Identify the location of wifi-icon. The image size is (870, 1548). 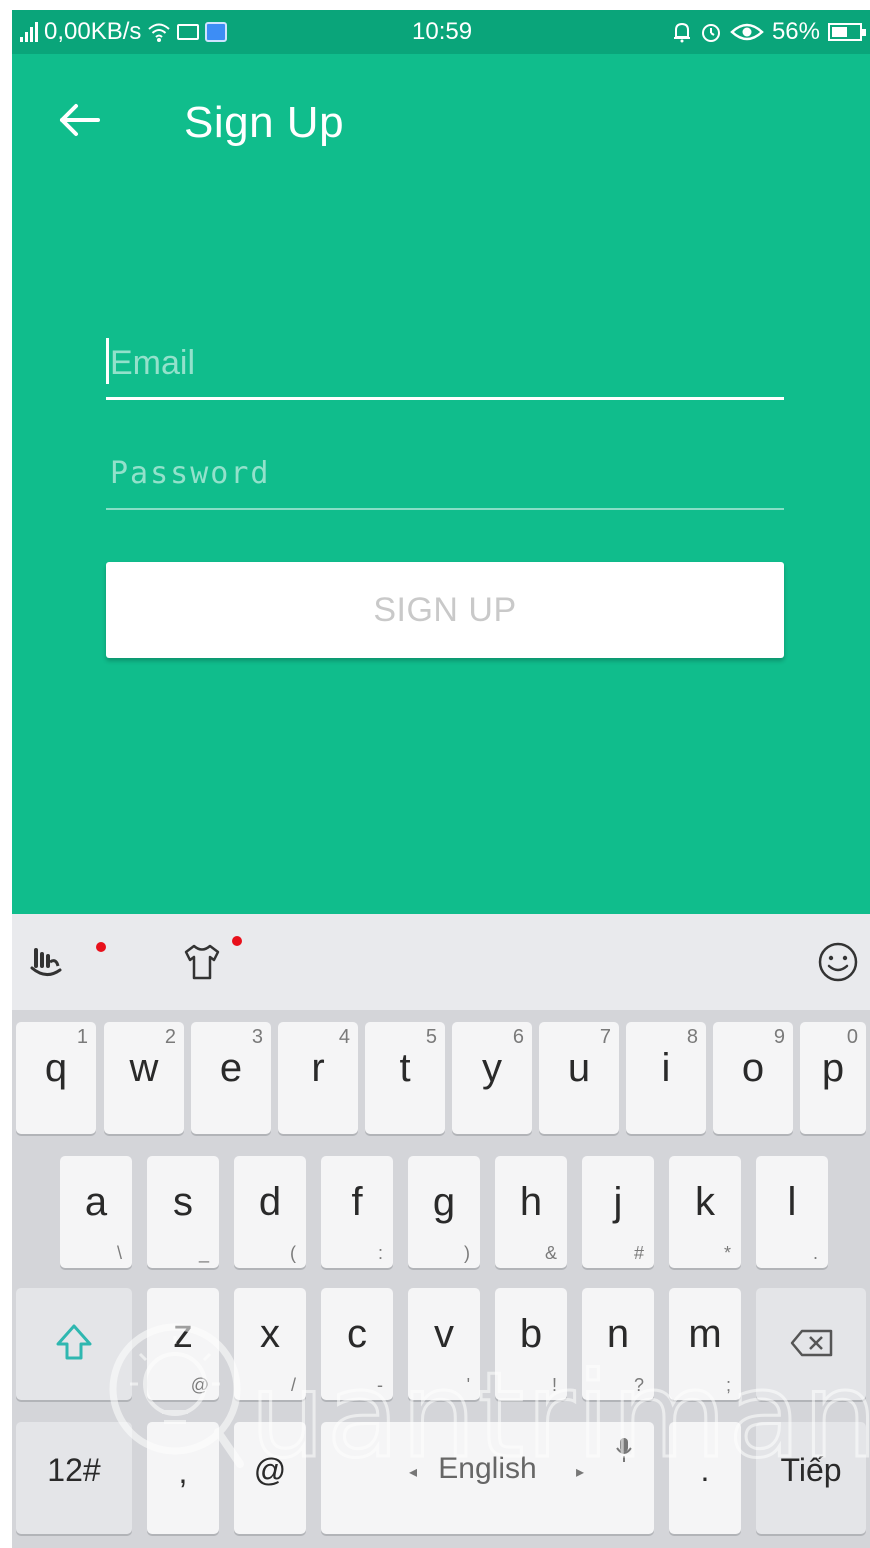
(159, 32).